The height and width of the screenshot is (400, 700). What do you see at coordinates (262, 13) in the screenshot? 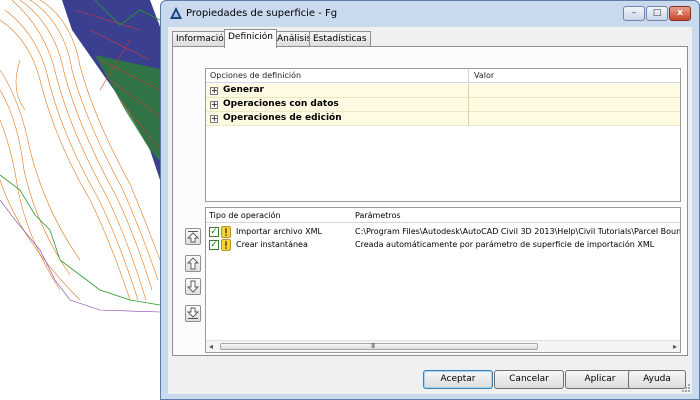
I see `window-title: Propiedades de superficie - Fg` at bounding box center [262, 13].